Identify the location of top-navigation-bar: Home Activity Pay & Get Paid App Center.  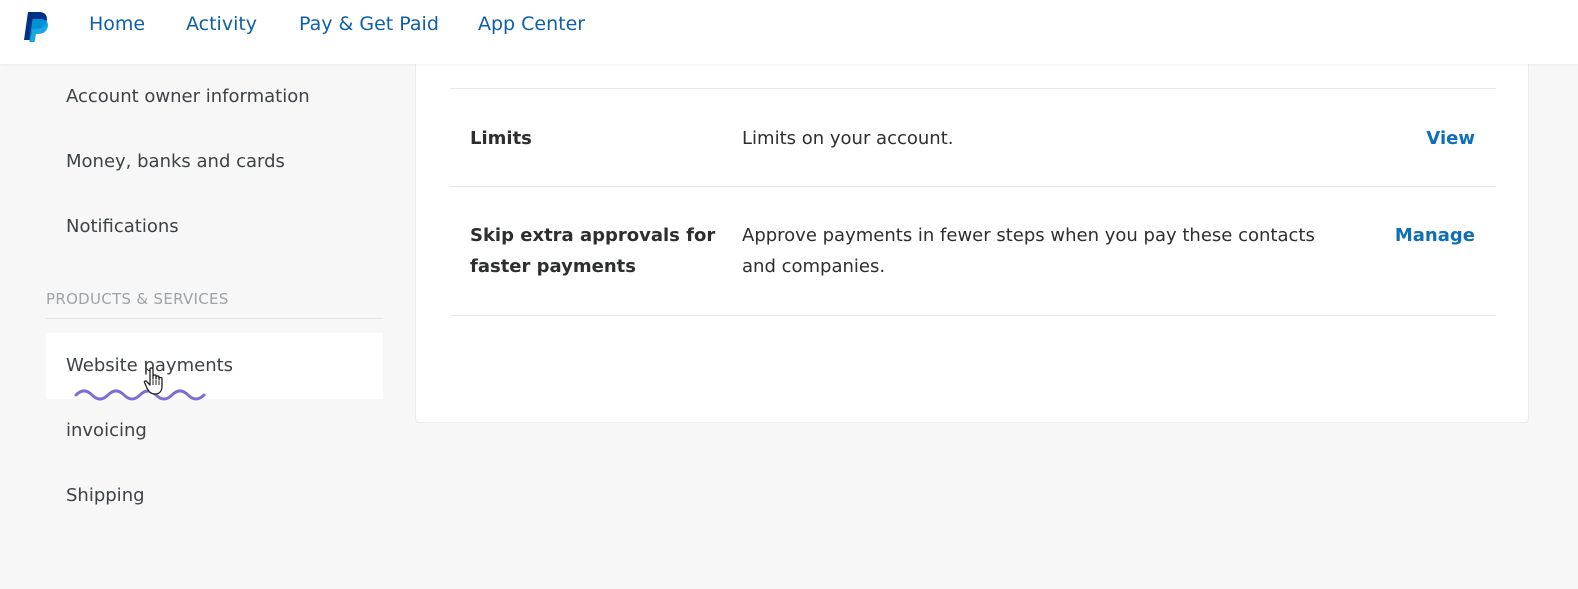
(789, 32).